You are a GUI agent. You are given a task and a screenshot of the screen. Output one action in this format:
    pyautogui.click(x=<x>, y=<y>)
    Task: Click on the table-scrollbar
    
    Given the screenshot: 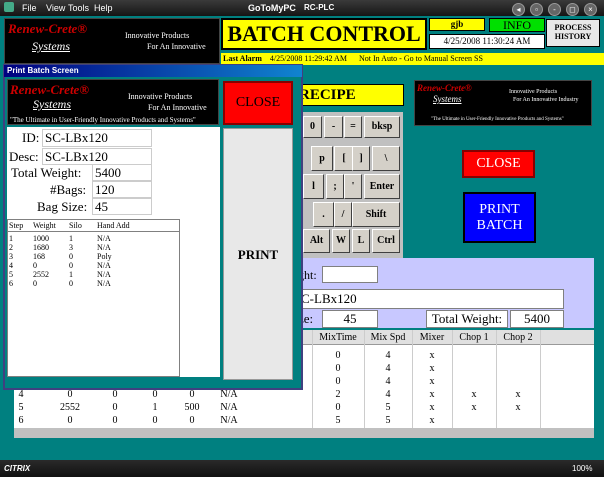 What is the action you would take?
    pyautogui.click(x=304, y=433)
    